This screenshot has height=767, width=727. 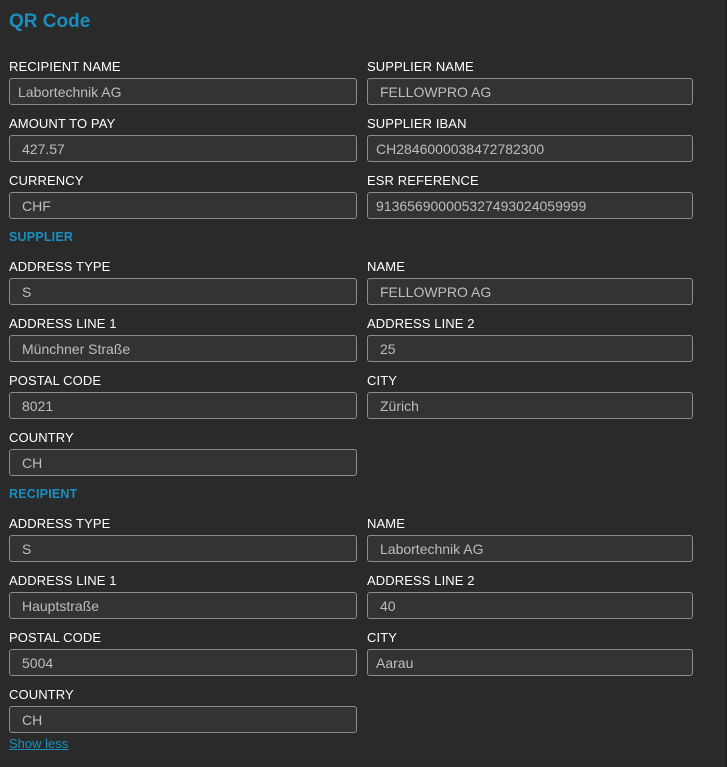 What do you see at coordinates (421, 323) in the screenshot?
I see `supplier-address-line-2-label: ADDRESS LINE 2` at bounding box center [421, 323].